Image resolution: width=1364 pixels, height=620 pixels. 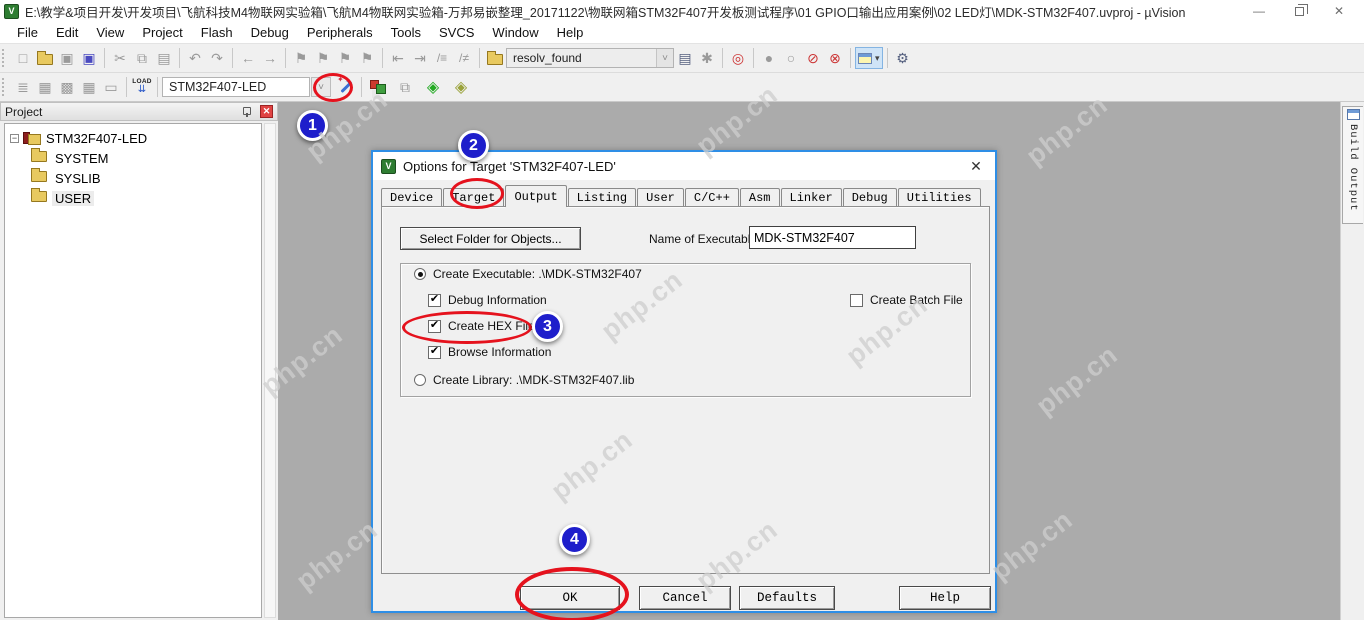 I want to click on tab-cpp: C/C++, so click(x=711, y=197).